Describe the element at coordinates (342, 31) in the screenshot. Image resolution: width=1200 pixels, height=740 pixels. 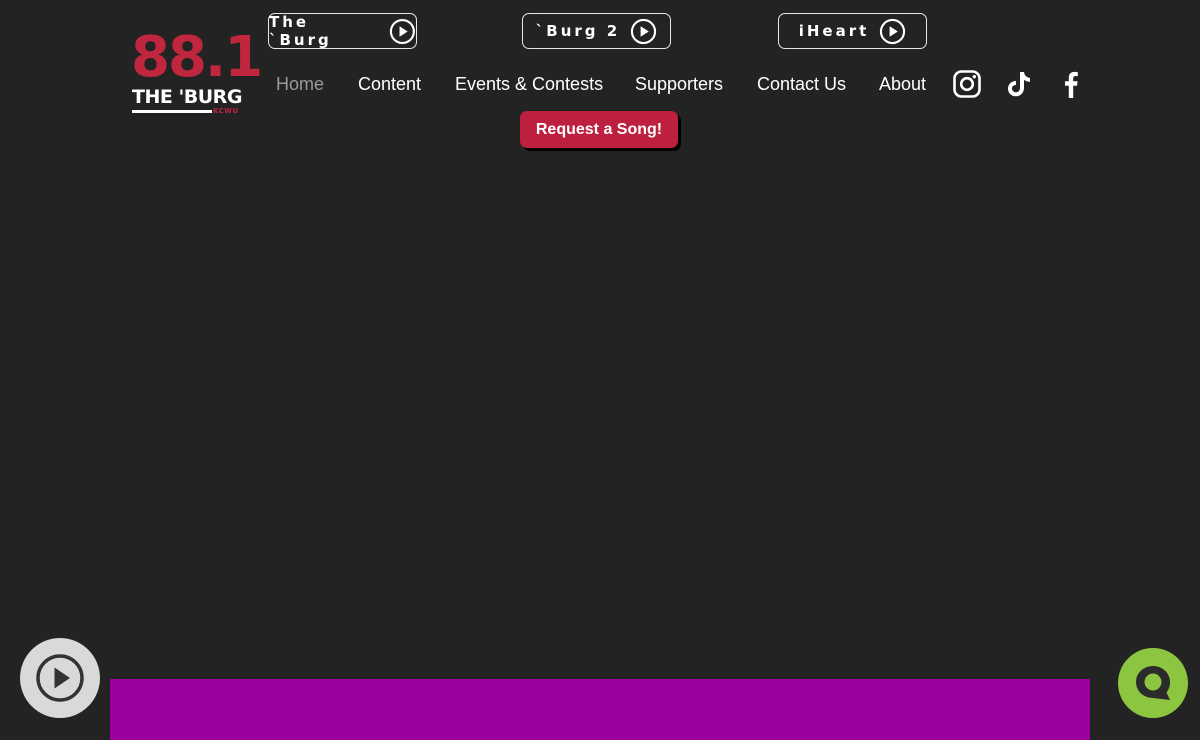
I see `stream-button-the-burg: The `Burg` at that location.